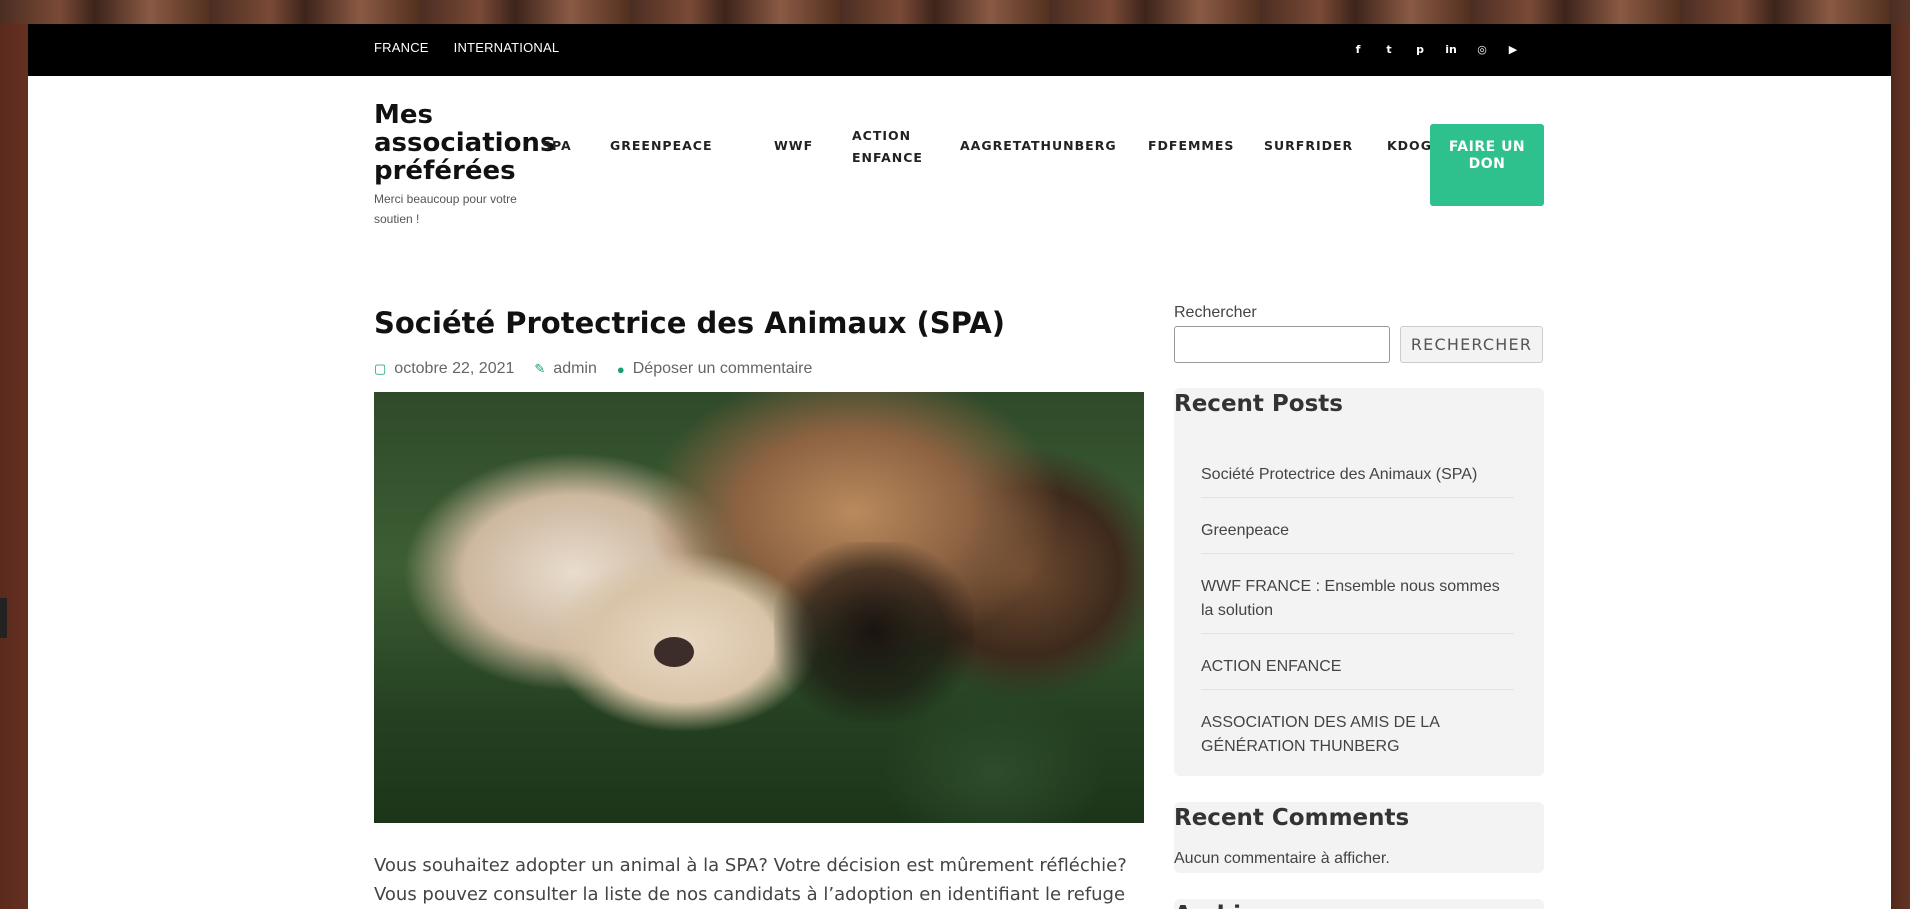 The height and width of the screenshot is (909, 1910). What do you see at coordinates (464, 143) in the screenshot?
I see `site-title: Mes associations préférées` at bounding box center [464, 143].